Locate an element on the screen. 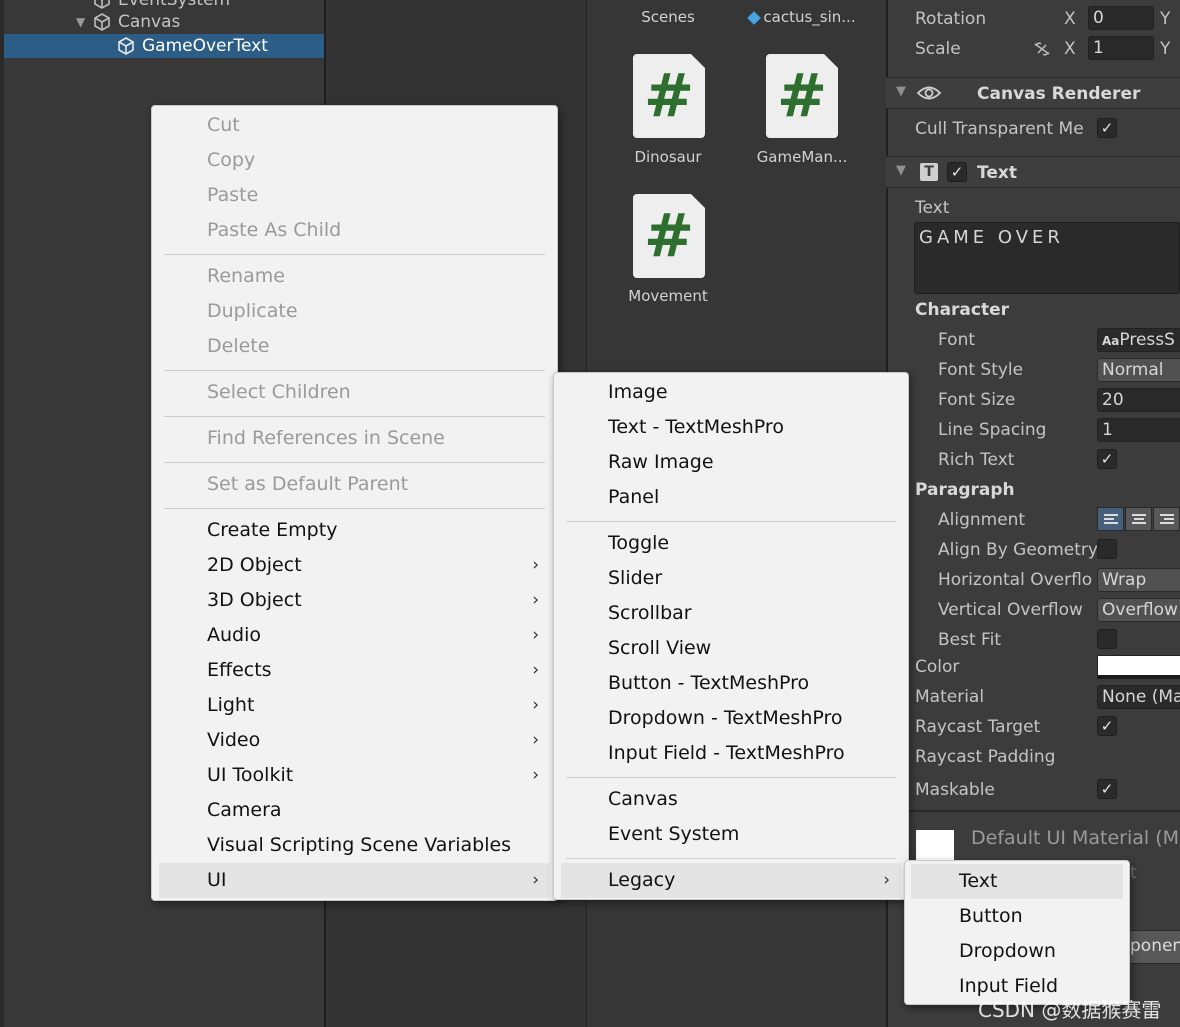 This screenshot has width=1180, height=1027. constrain-proportions-icon is located at coordinates (1042, 49).